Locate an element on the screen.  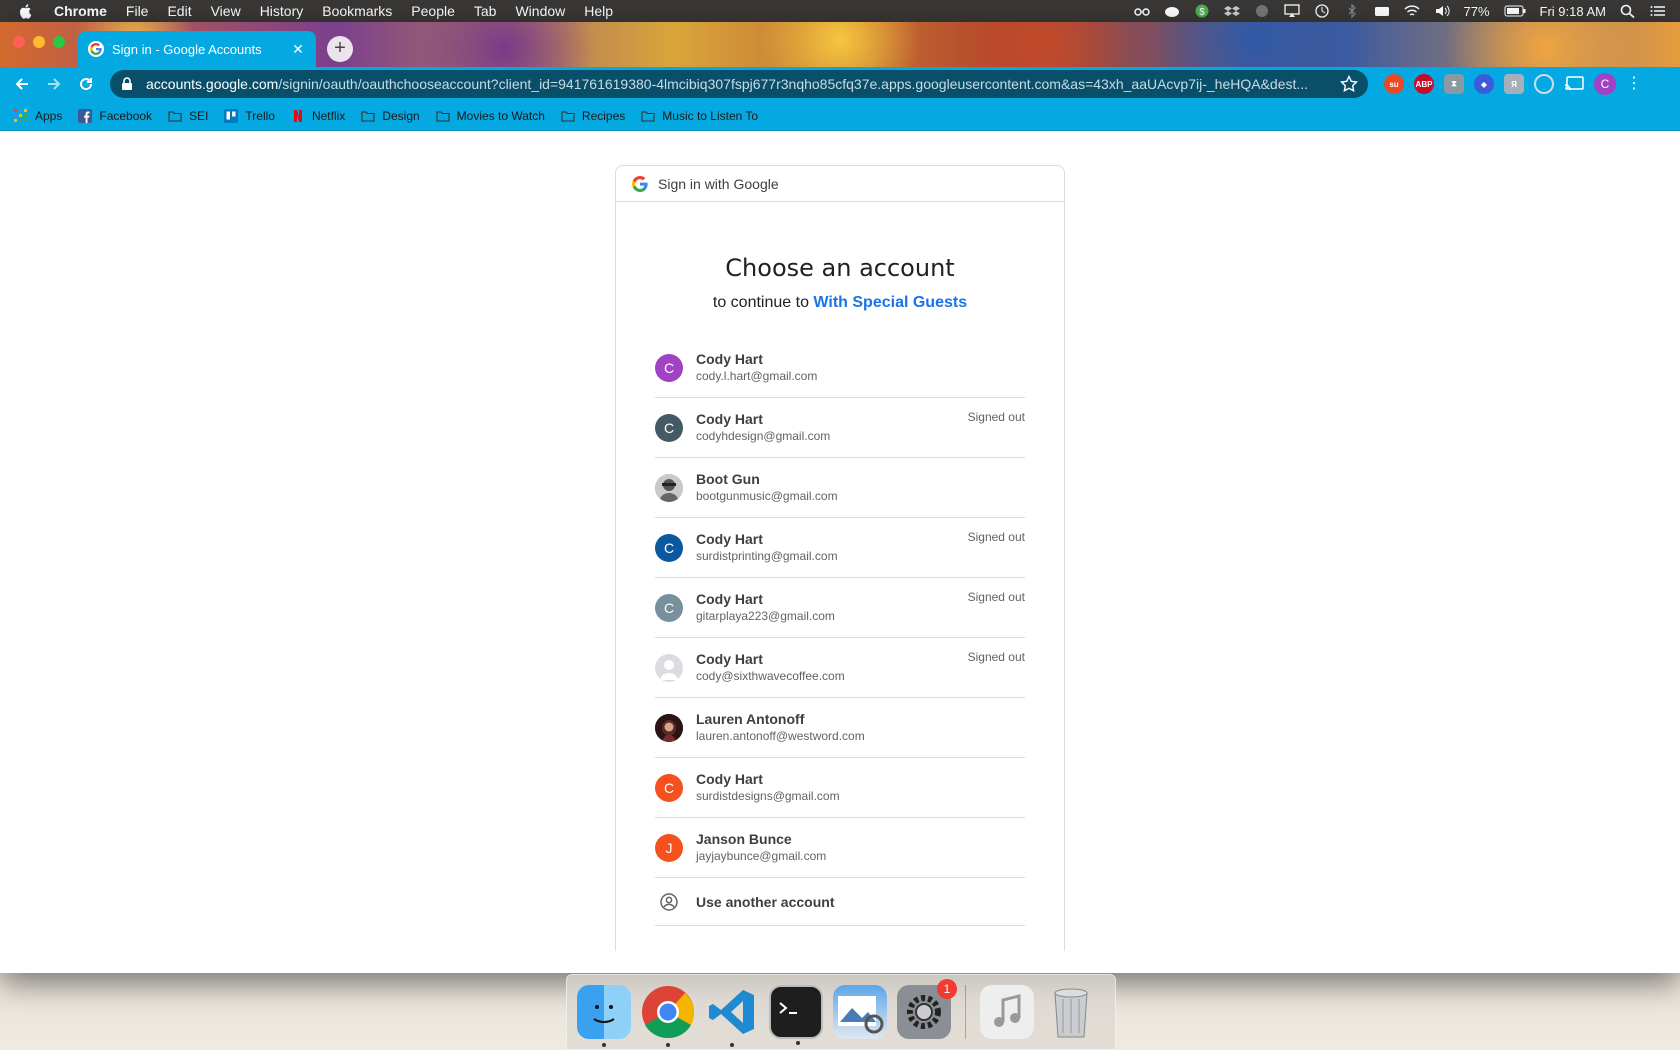
dock-vscode is located at coordinates (732, 1016).